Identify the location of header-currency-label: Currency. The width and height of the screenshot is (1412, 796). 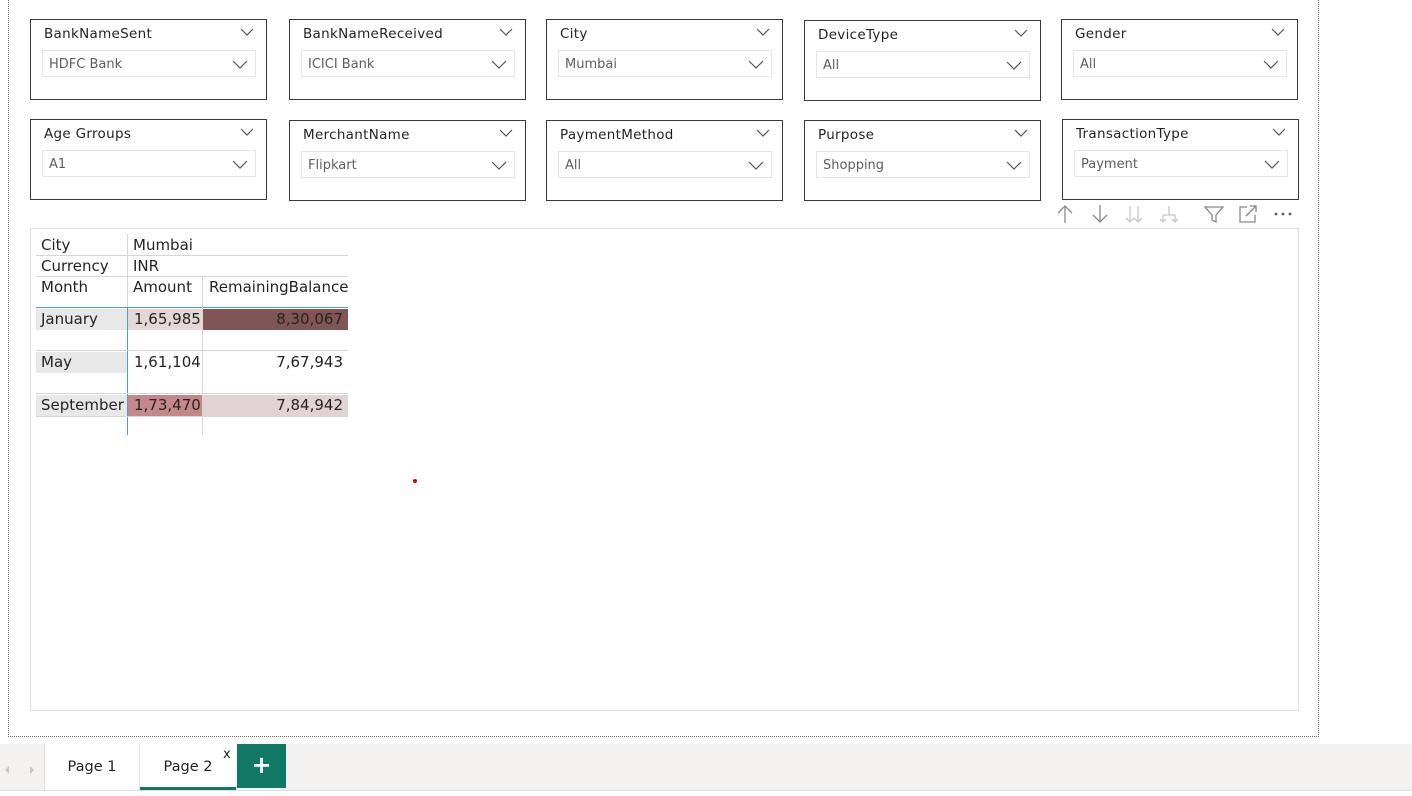
(75, 266).